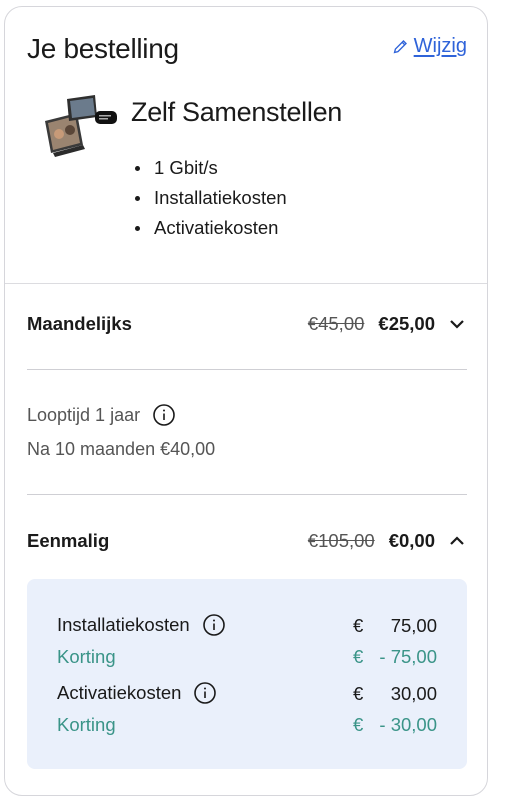  What do you see at coordinates (103, 48) in the screenshot?
I see `page-title: Je bestelling` at bounding box center [103, 48].